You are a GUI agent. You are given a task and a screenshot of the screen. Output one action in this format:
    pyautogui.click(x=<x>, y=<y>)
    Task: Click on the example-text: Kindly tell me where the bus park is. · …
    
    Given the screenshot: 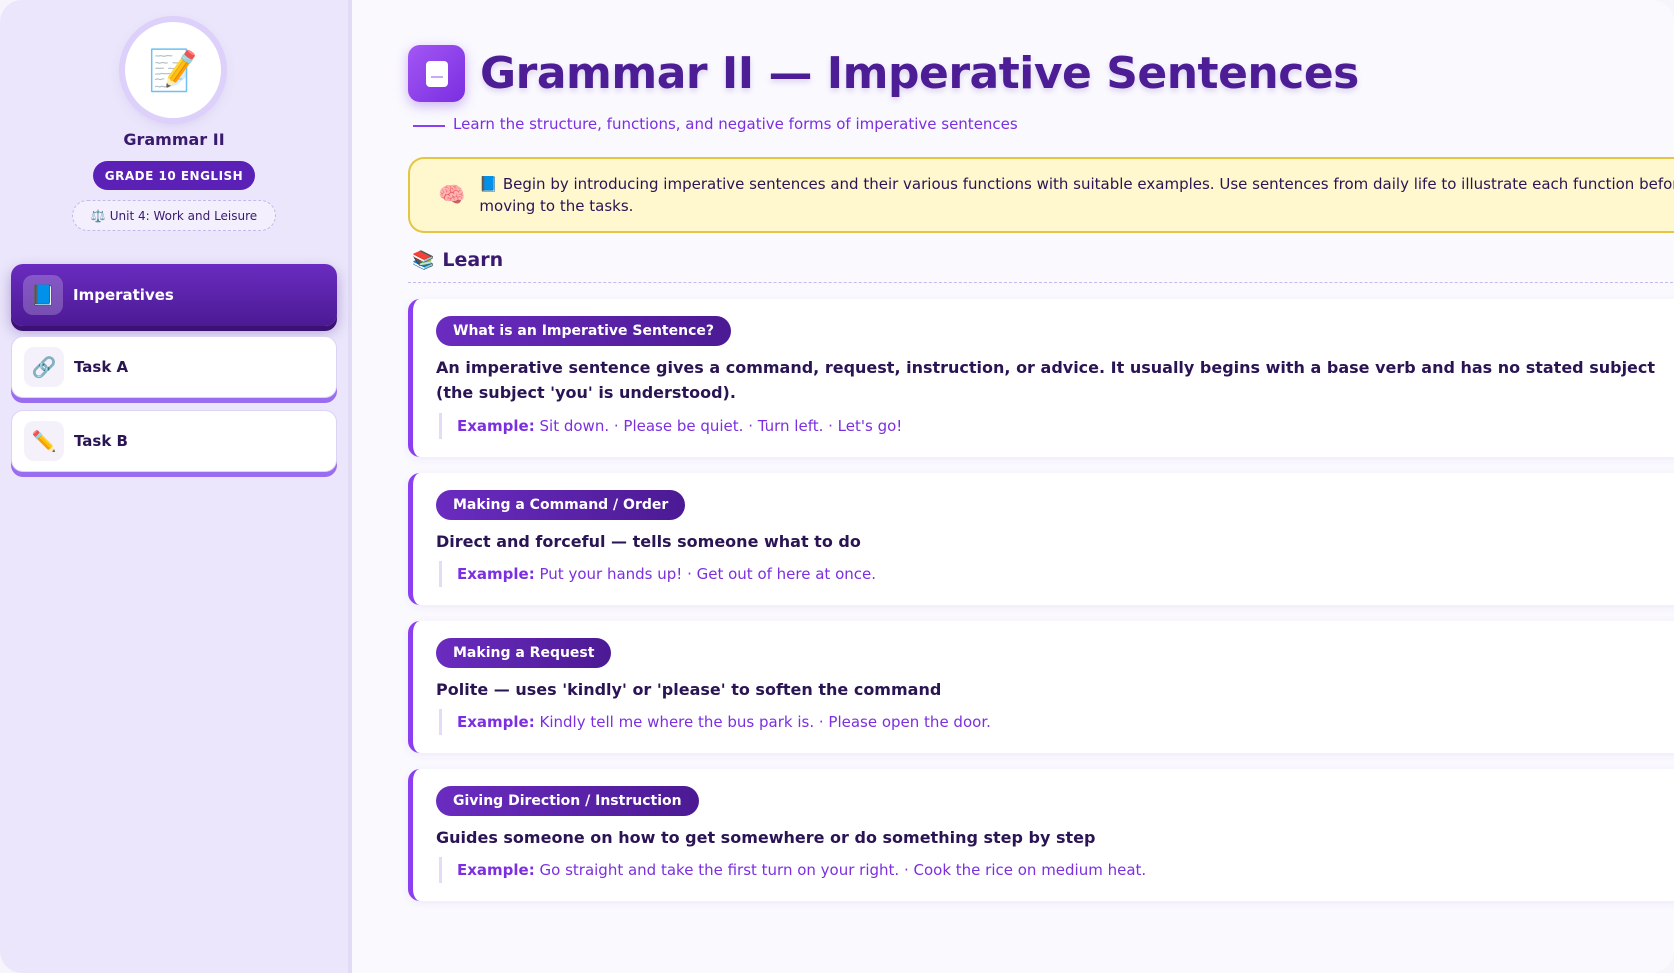 What is the action you would take?
    pyautogui.click(x=765, y=722)
    